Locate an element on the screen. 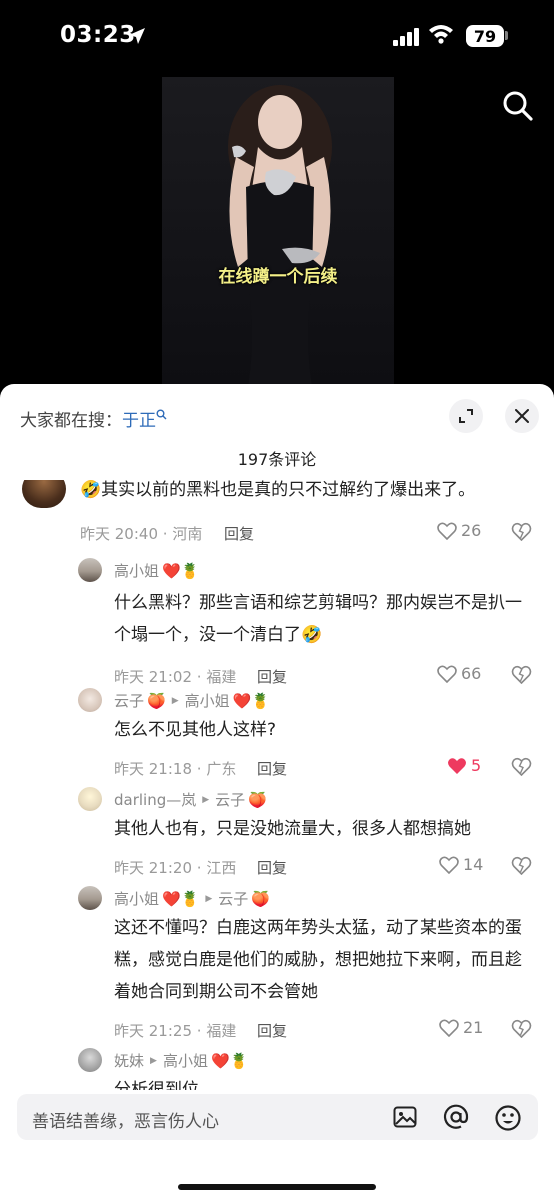 The width and height of the screenshot is (554, 1200). comment-author-line: 妩妹 ▶ 高小姐 ❤️🍍 is located at coordinates (181, 1060).